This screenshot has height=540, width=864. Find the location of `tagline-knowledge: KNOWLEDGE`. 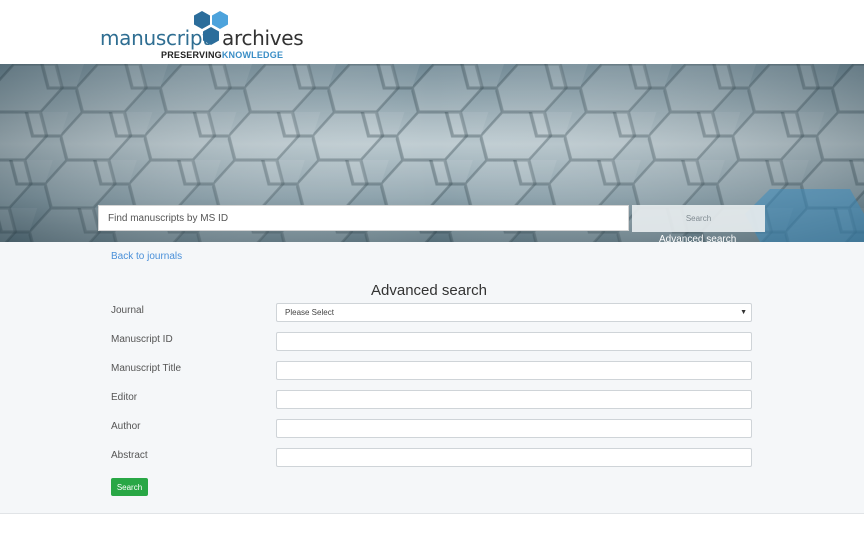

tagline-knowledge: KNOWLEDGE is located at coordinates (252, 55).